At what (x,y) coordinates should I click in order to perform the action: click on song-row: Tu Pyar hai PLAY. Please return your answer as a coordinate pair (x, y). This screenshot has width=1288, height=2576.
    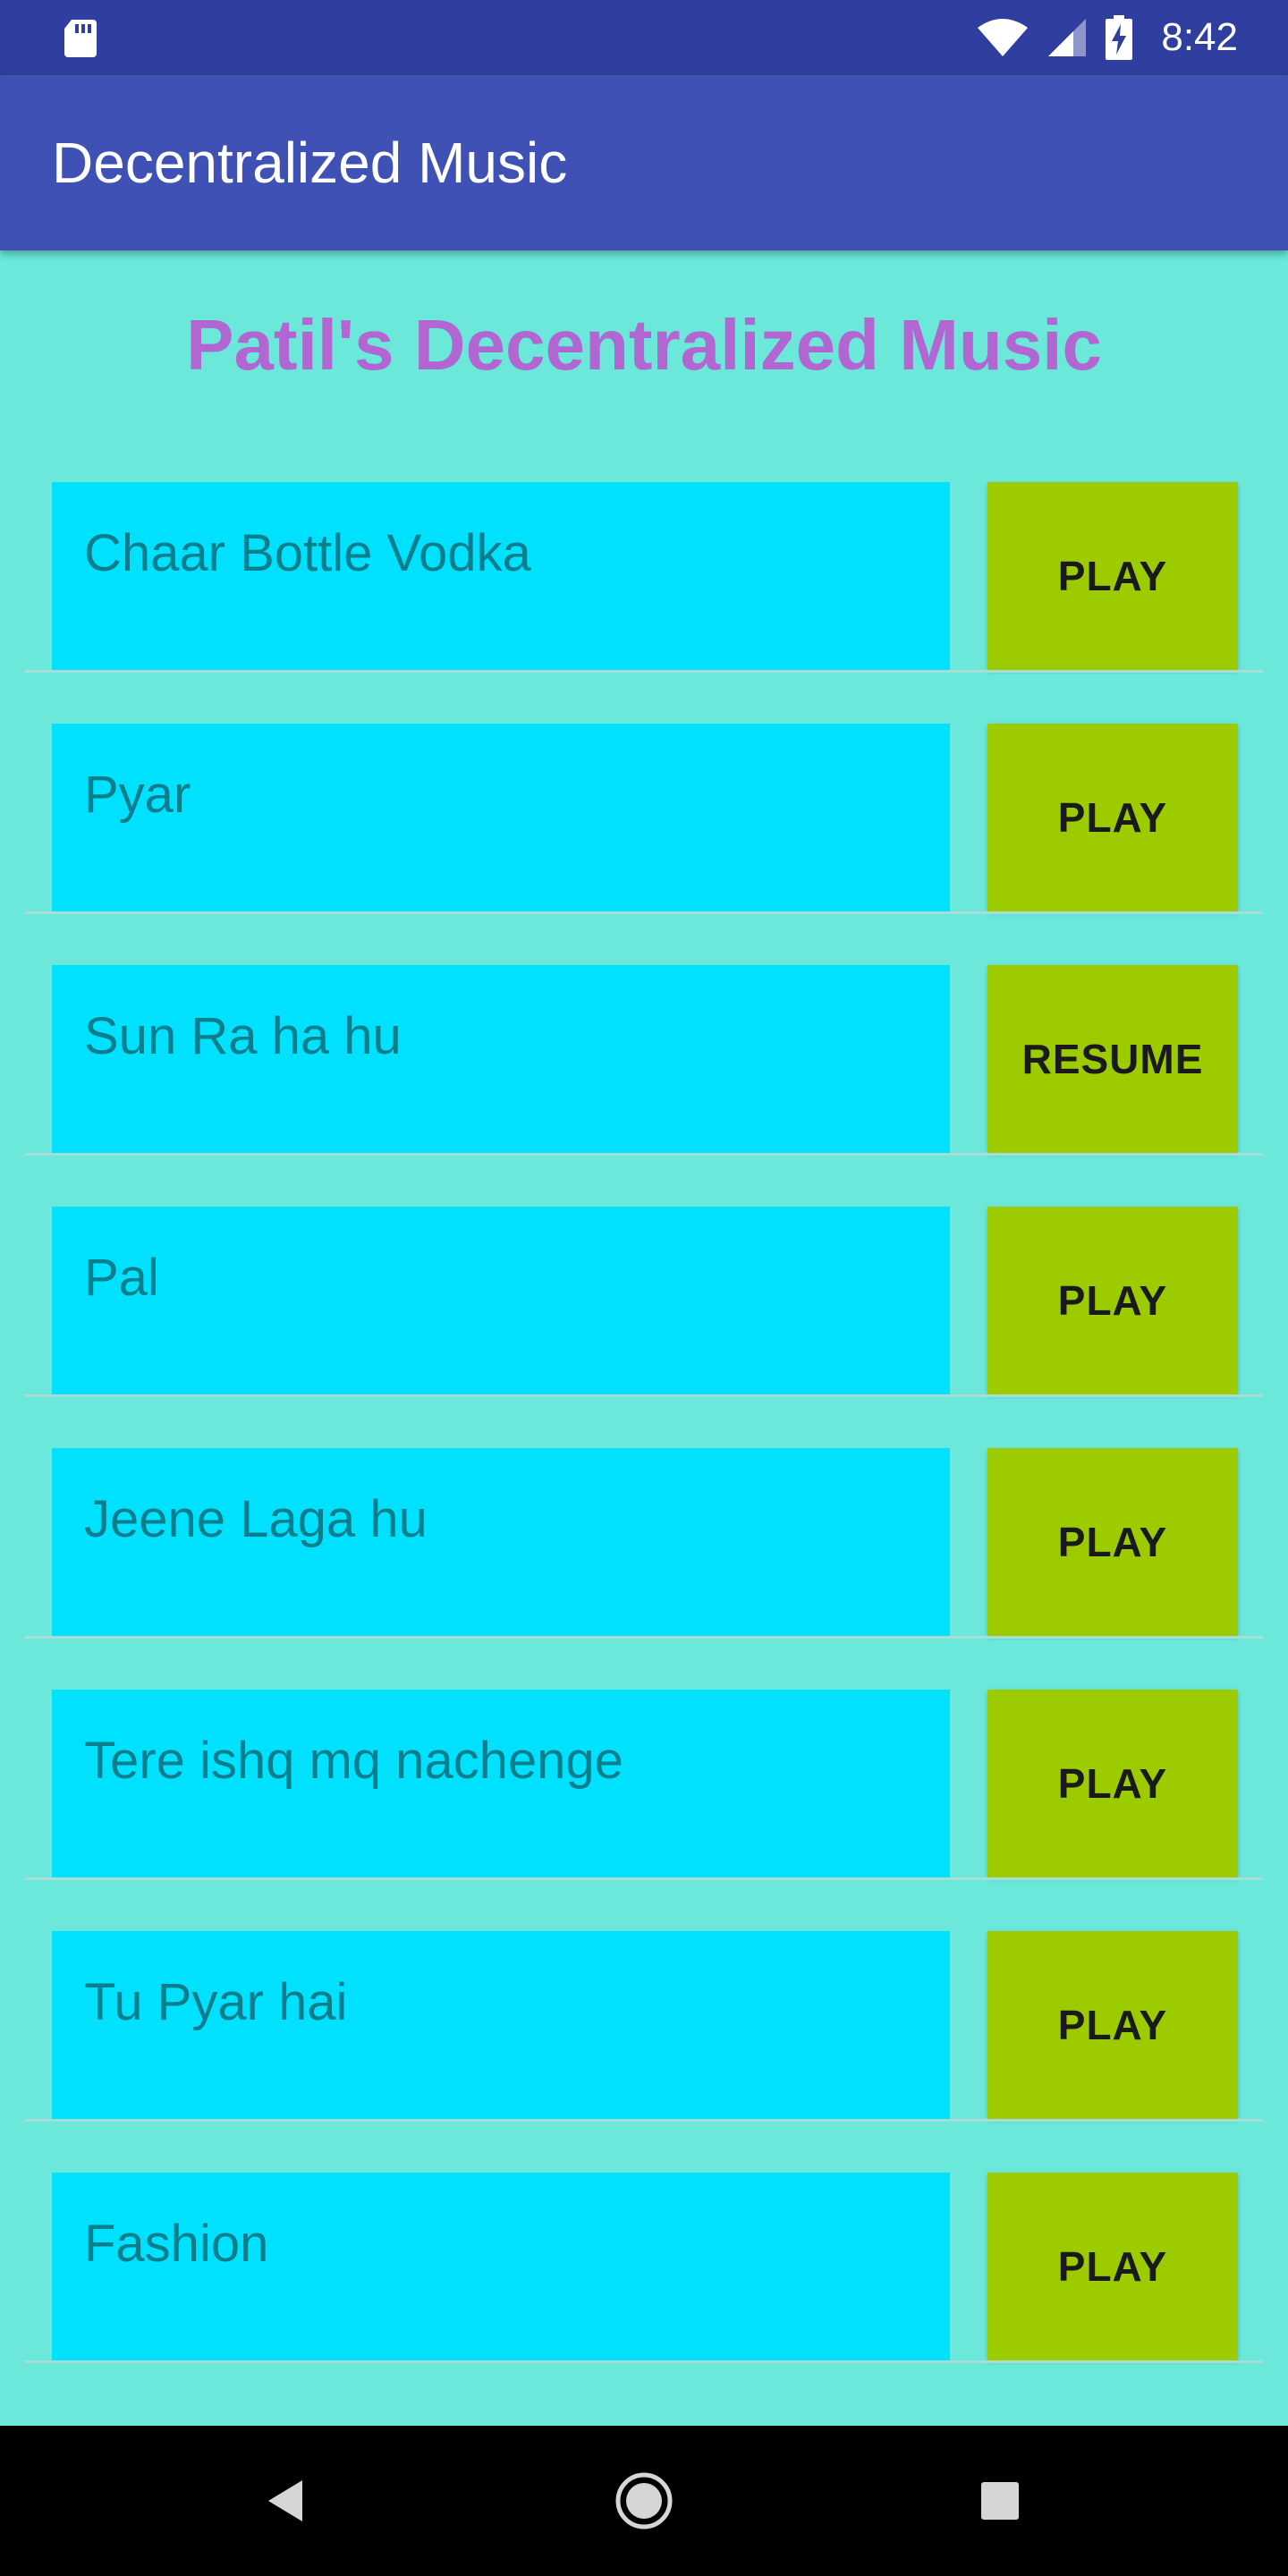
    Looking at the image, I should click on (644, 2050).